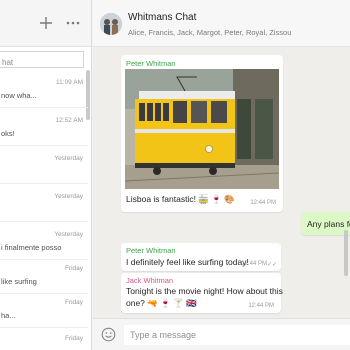 This screenshot has height=350, width=350. I want to click on chat-list-item: 12:52 AM oks!, so click(44, 127).